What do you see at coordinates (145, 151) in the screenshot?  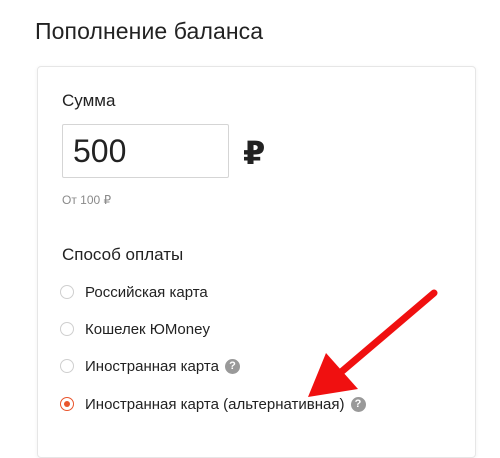 I see `amount-input` at bounding box center [145, 151].